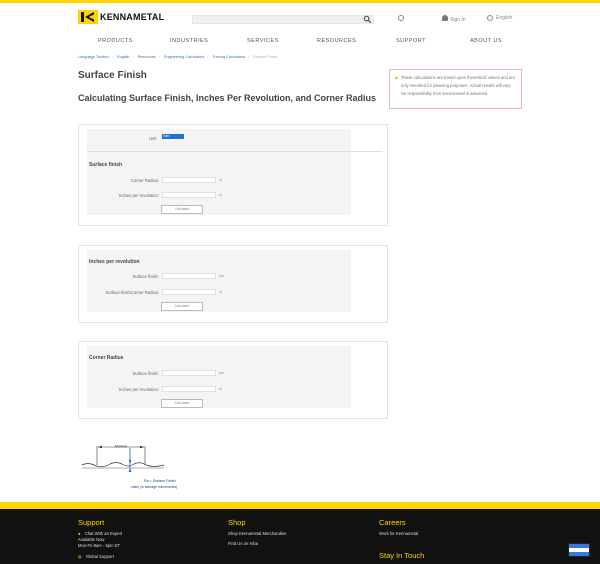  What do you see at coordinates (300, 505) in the screenshot?
I see `footer-accent-bar` at bounding box center [300, 505].